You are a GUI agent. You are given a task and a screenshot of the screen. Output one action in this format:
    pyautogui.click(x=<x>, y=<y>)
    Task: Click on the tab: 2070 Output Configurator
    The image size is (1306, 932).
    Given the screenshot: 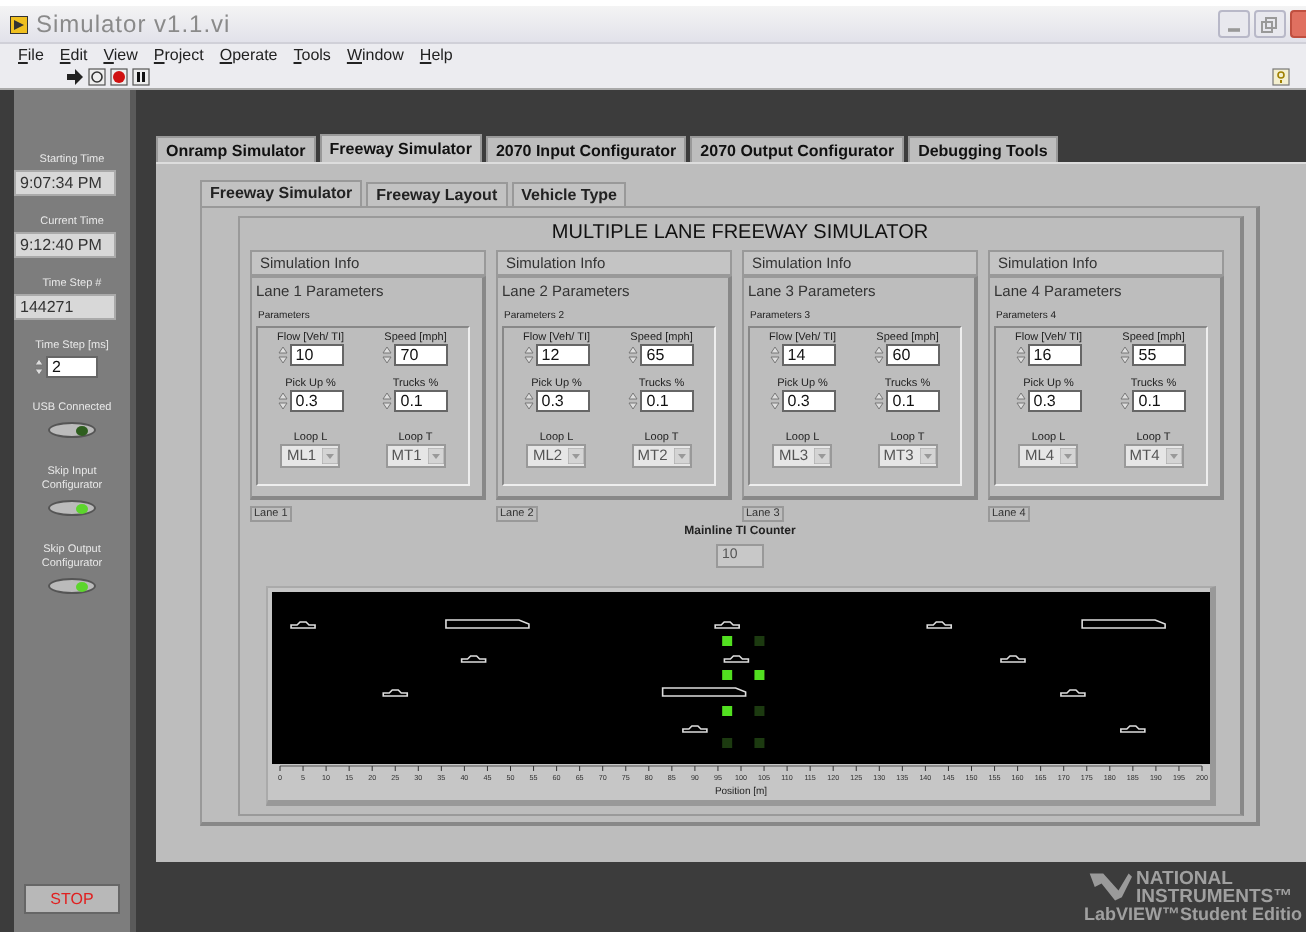 What is the action you would take?
    pyautogui.click(x=797, y=149)
    